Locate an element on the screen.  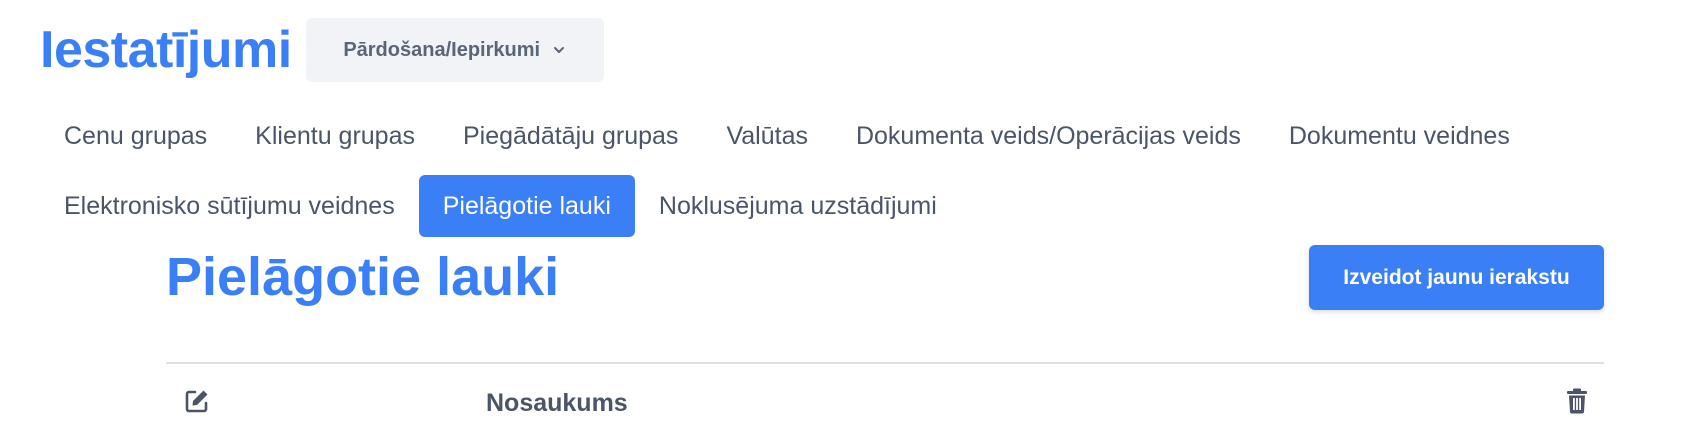
tab-cenu-grupas: Cenu grupas is located at coordinates (135, 136).